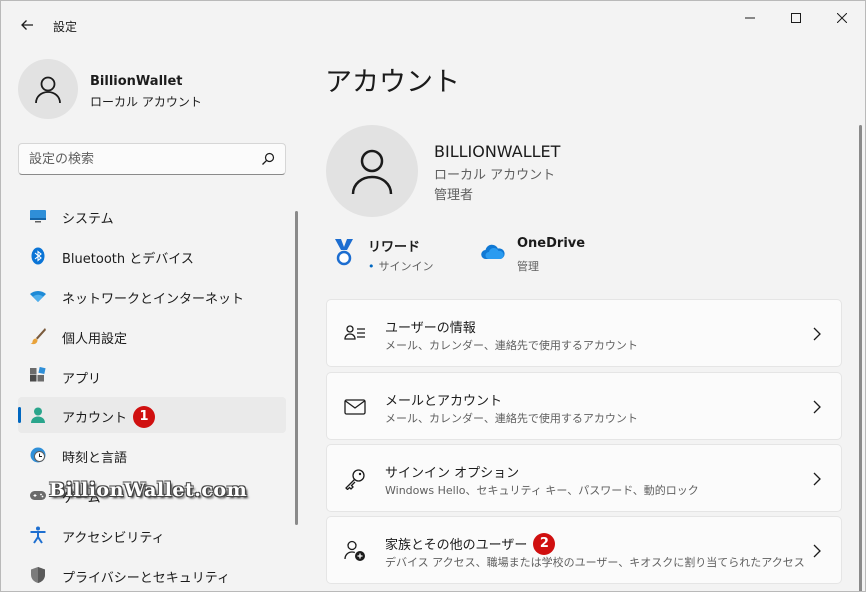  What do you see at coordinates (38, 575) in the screenshot?
I see `shield-icon` at bounding box center [38, 575].